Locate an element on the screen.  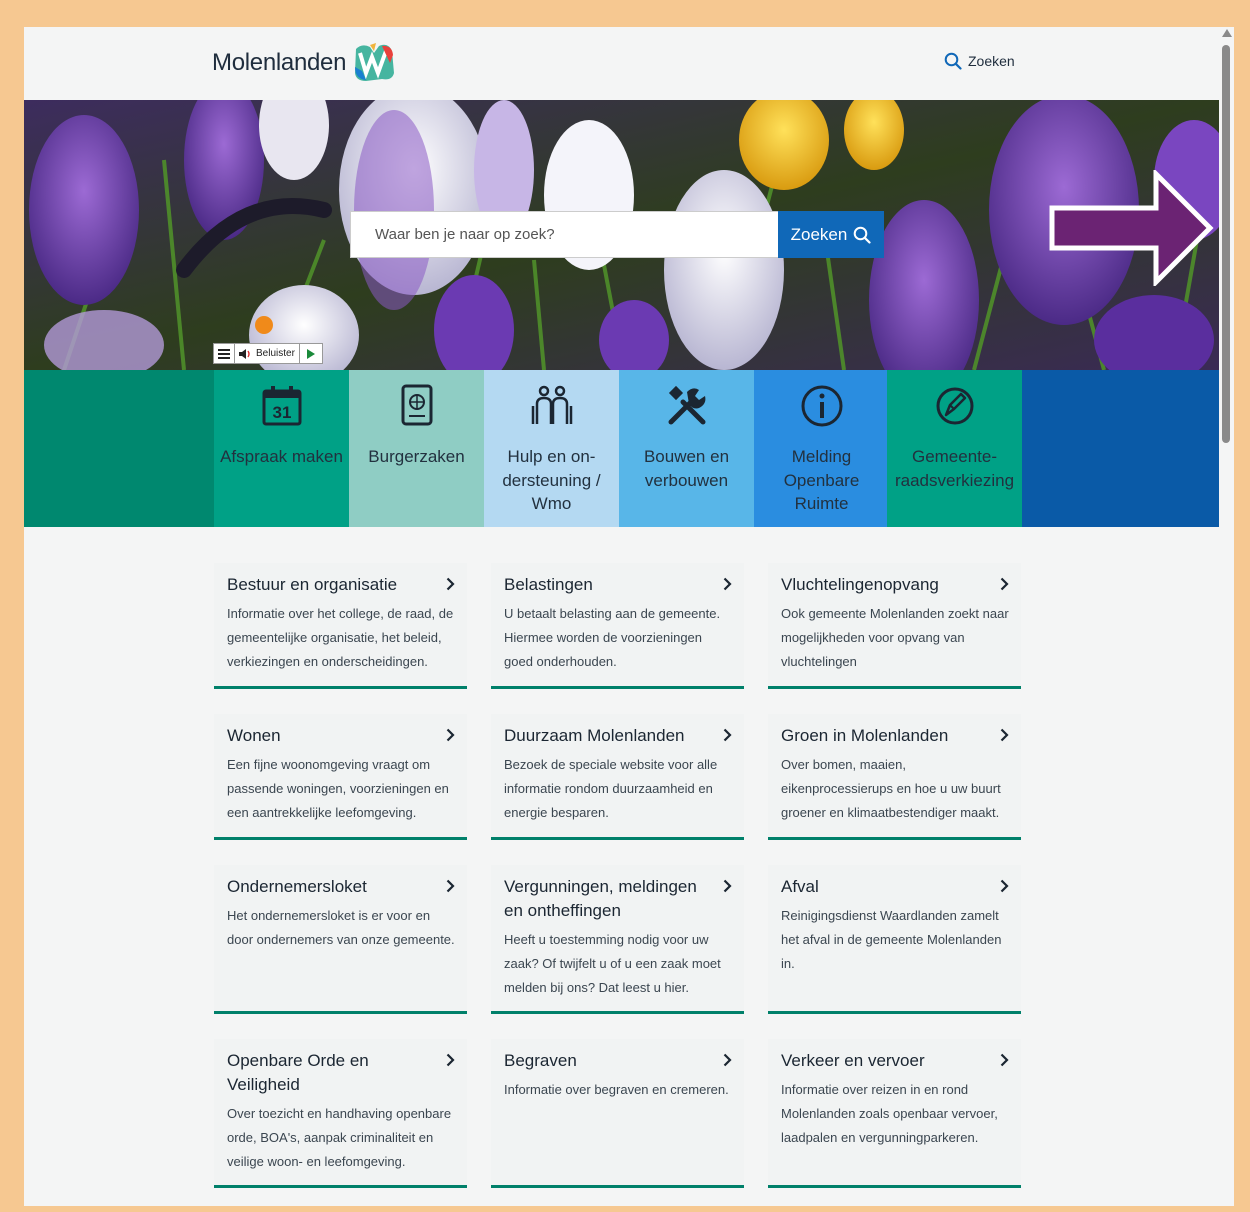
tile-label: Gemeente­raadsverkie­zing is located at coordinates (954, 468).